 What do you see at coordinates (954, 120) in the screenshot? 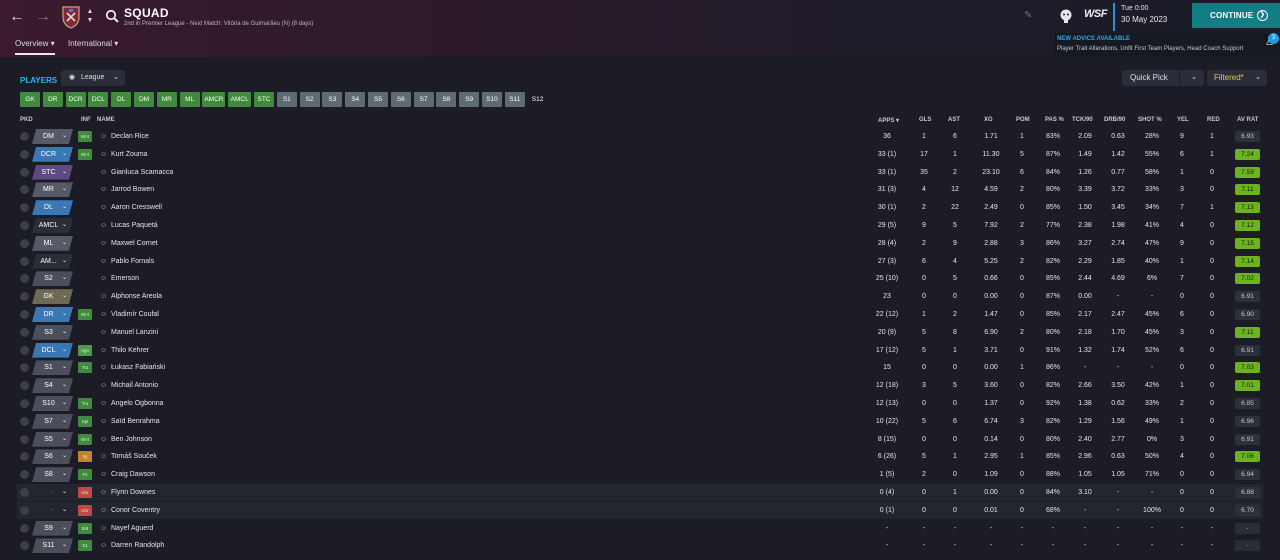
I see `col-ast: AST` at bounding box center [954, 120].